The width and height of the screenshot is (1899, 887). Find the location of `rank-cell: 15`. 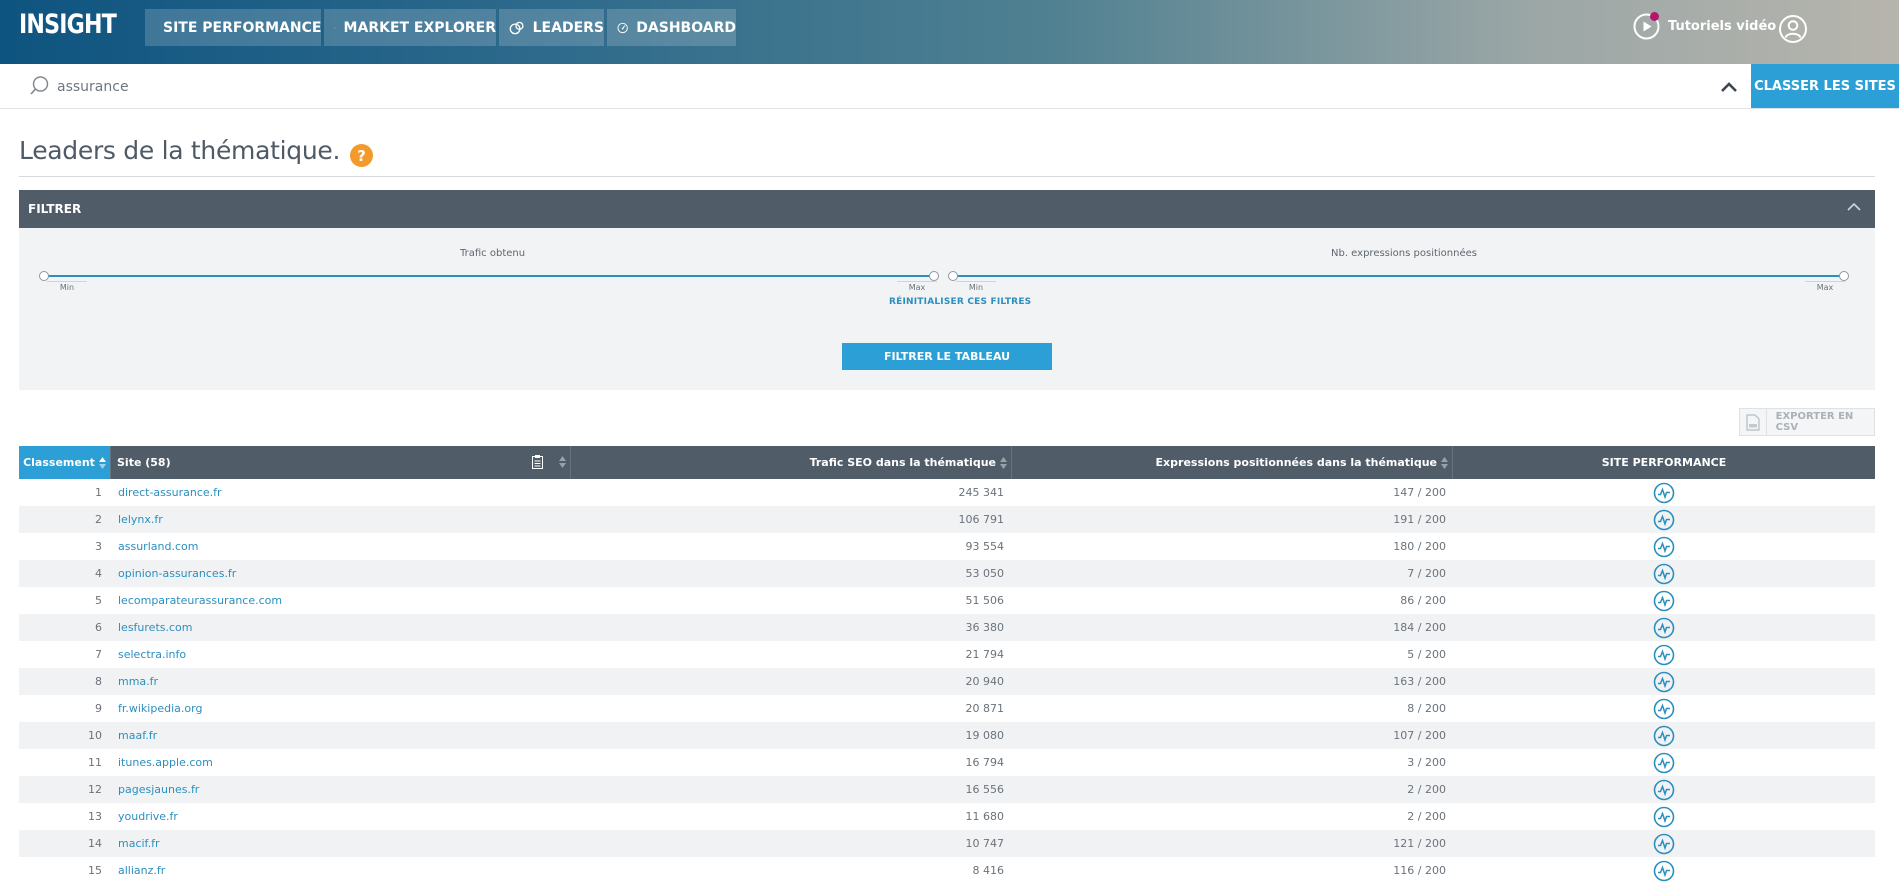

rank-cell: 15 is located at coordinates (60, 870).